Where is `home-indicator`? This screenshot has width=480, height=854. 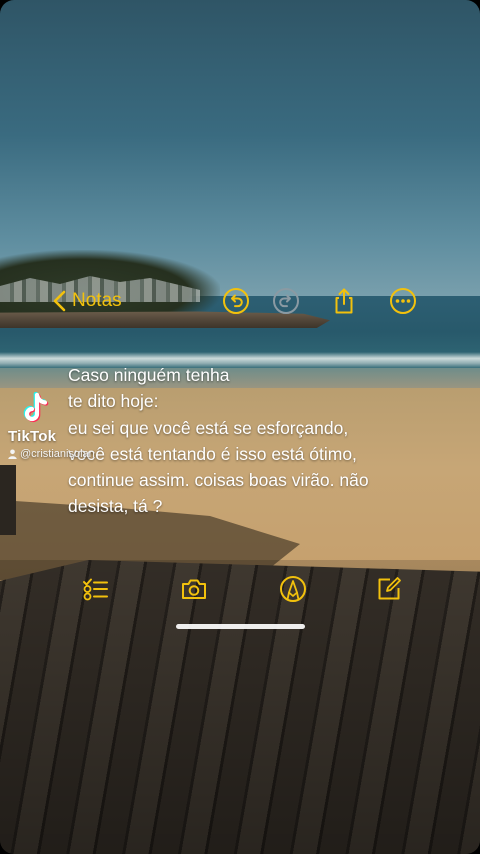
home-indicator is located at coordinates (240, 626).